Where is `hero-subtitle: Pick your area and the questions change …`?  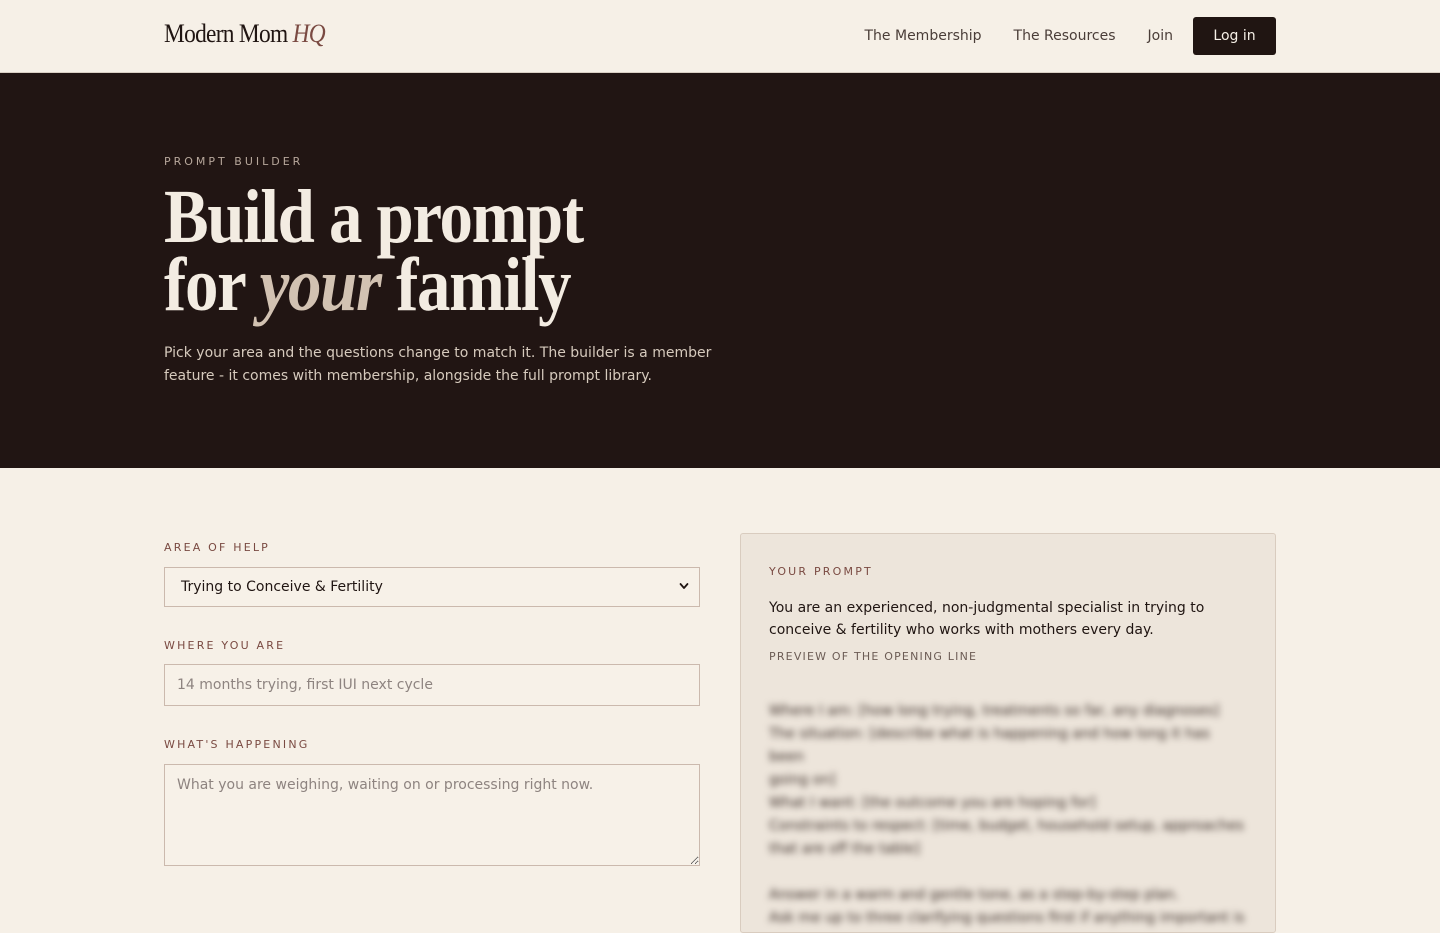 hero-subtitle: Pick your area and the questions change … is located at coordinates (438, 364).